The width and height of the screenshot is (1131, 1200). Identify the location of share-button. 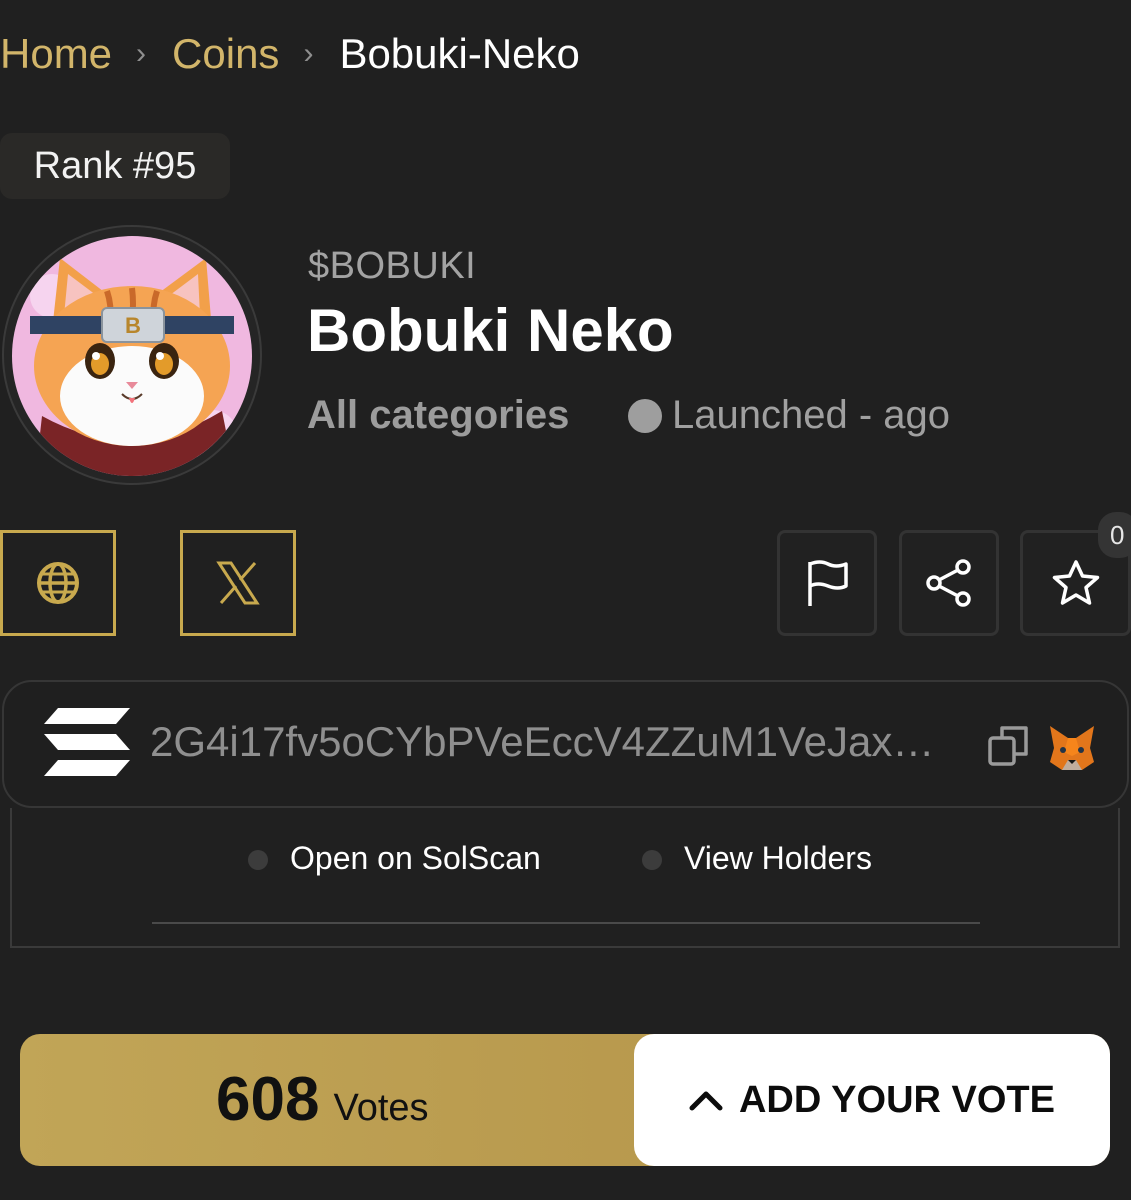
(949, 583).